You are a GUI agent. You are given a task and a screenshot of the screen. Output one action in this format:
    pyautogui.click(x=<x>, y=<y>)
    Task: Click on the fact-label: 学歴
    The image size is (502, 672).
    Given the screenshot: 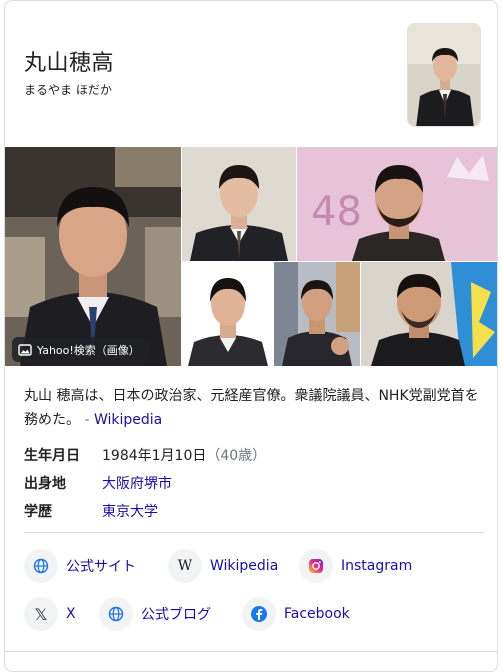 What is the action you would take?
    pyautogui.click(x=38, y=512)
    